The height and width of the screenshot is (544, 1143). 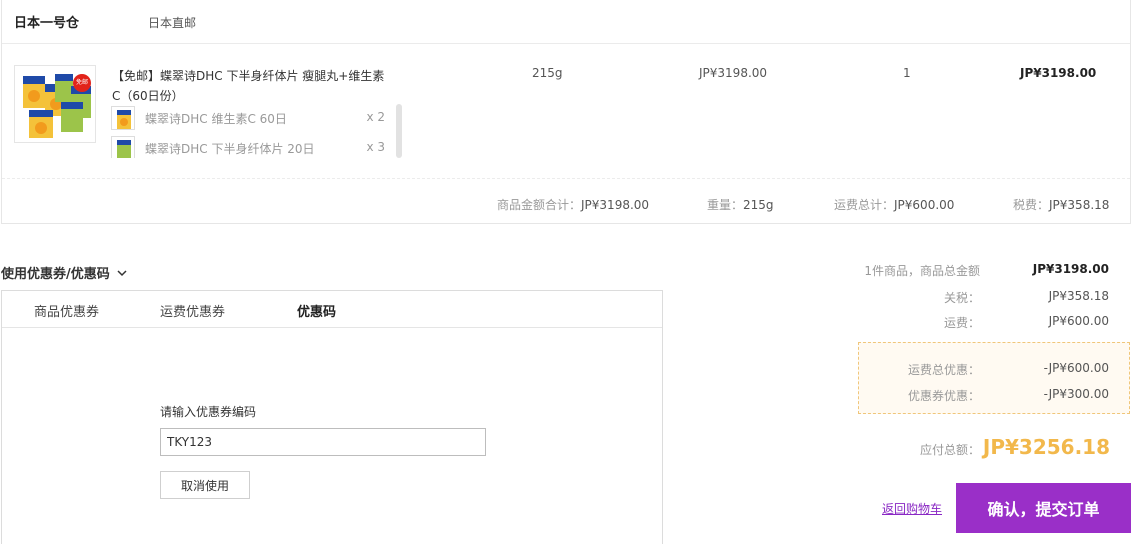 I want to click on promo-code-input, so click(x=323, y=442).